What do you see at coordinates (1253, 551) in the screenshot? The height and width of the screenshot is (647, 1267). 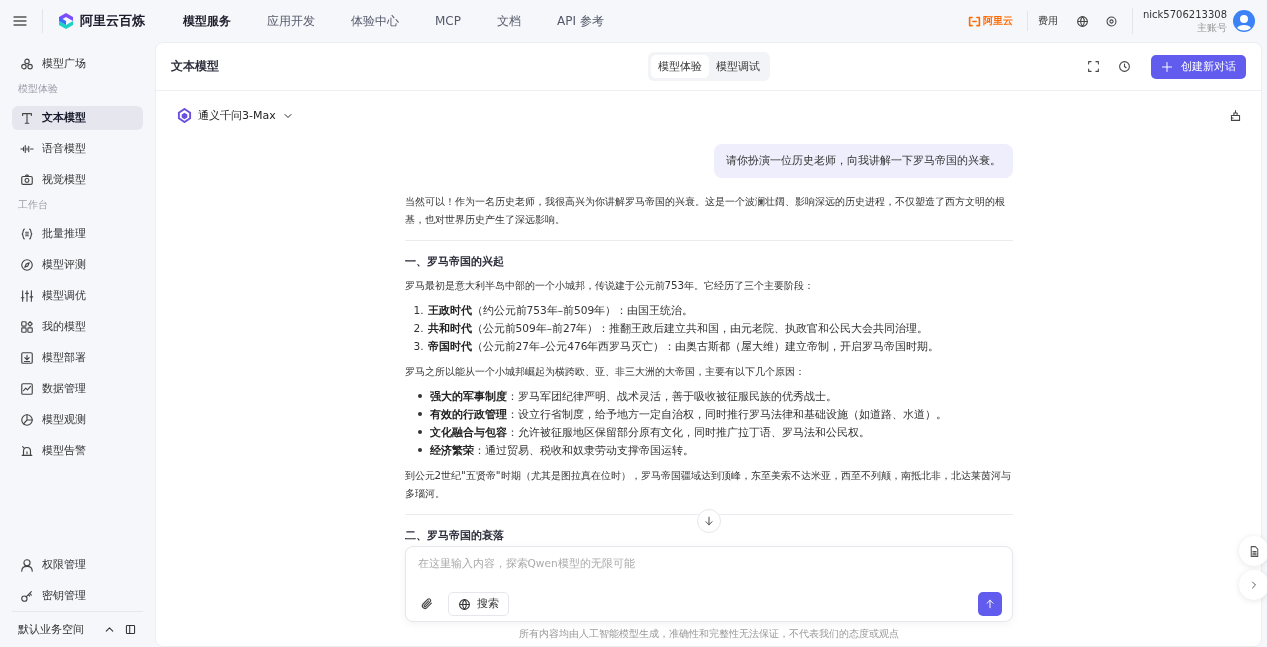 I see `document-button` at bounding box center [1253, 551].